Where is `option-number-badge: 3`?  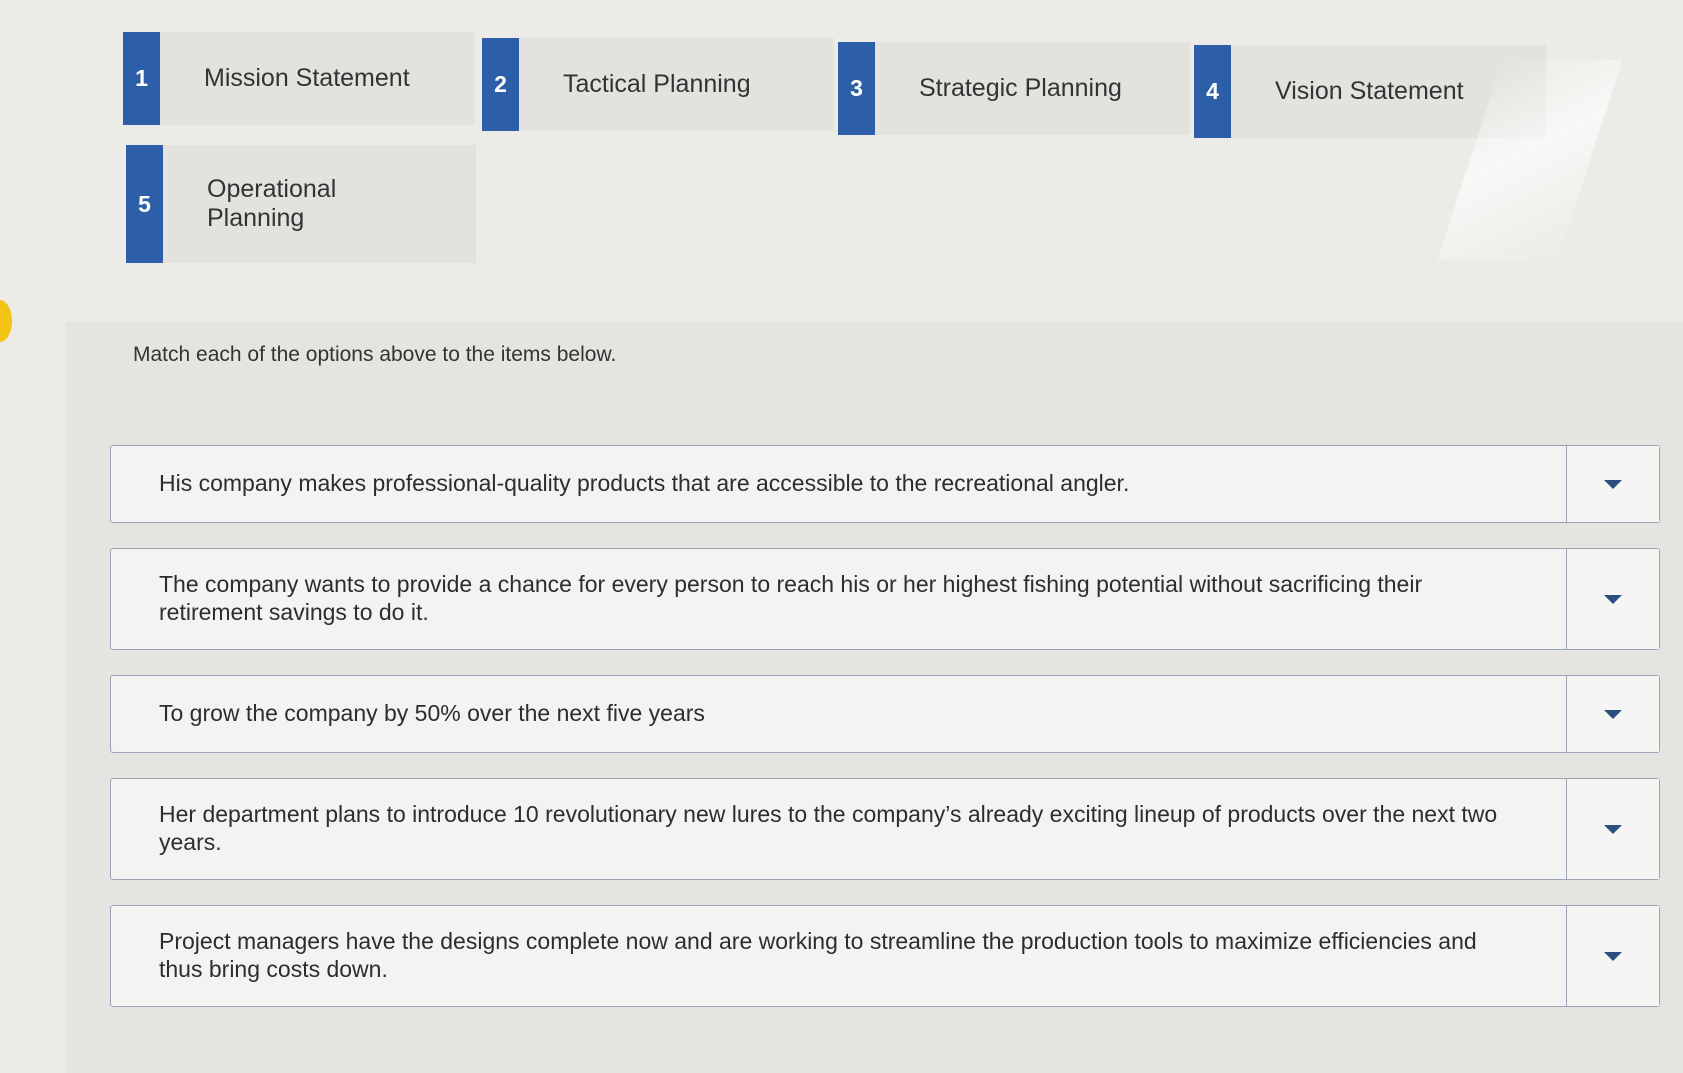
option-number-badge: 3 is located at coordinates (856, 88).